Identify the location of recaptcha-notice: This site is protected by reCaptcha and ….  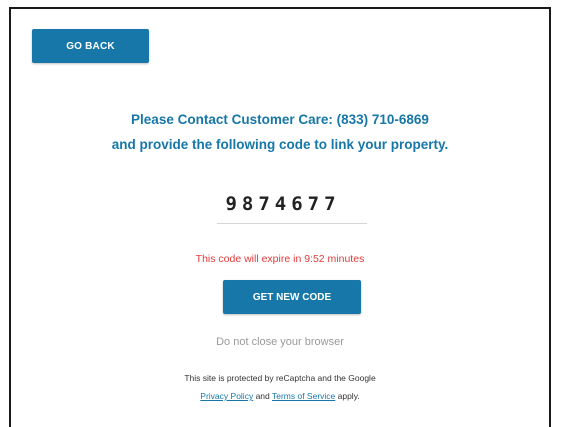
(280, 378).